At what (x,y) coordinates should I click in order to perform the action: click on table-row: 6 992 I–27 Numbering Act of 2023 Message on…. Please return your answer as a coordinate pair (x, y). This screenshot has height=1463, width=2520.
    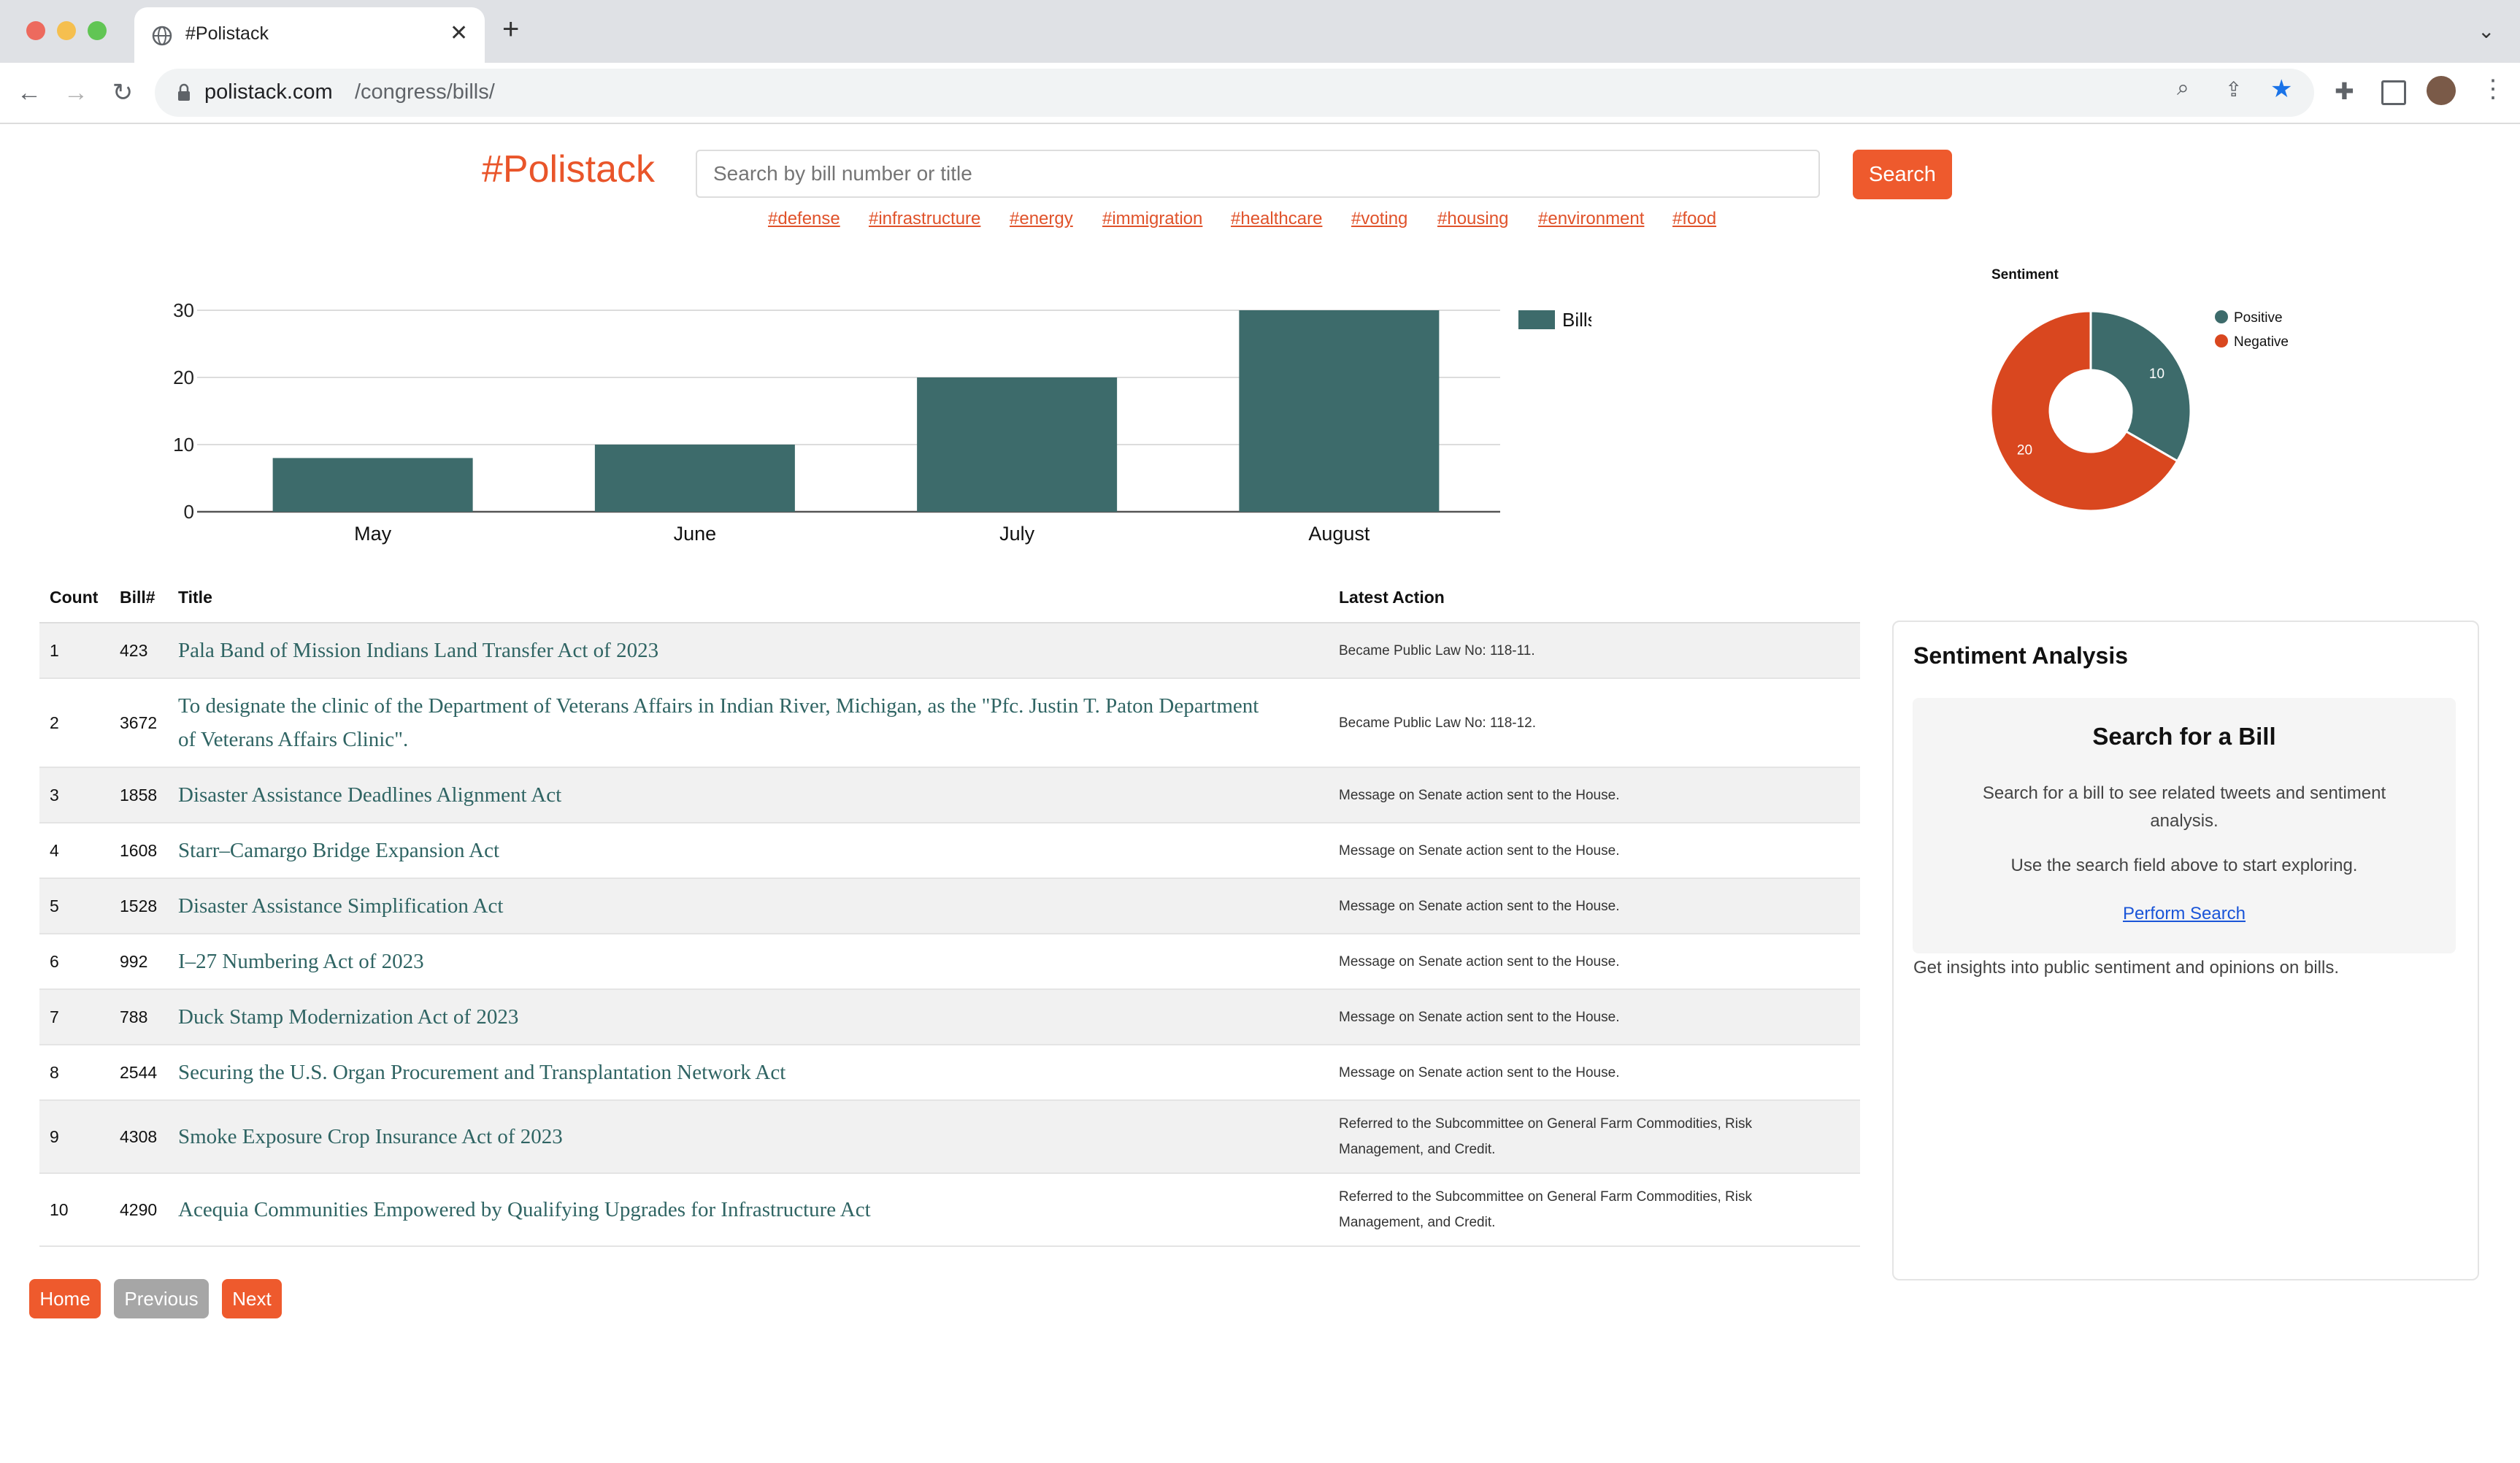
    Looking at the image, I should click on (950, 962).